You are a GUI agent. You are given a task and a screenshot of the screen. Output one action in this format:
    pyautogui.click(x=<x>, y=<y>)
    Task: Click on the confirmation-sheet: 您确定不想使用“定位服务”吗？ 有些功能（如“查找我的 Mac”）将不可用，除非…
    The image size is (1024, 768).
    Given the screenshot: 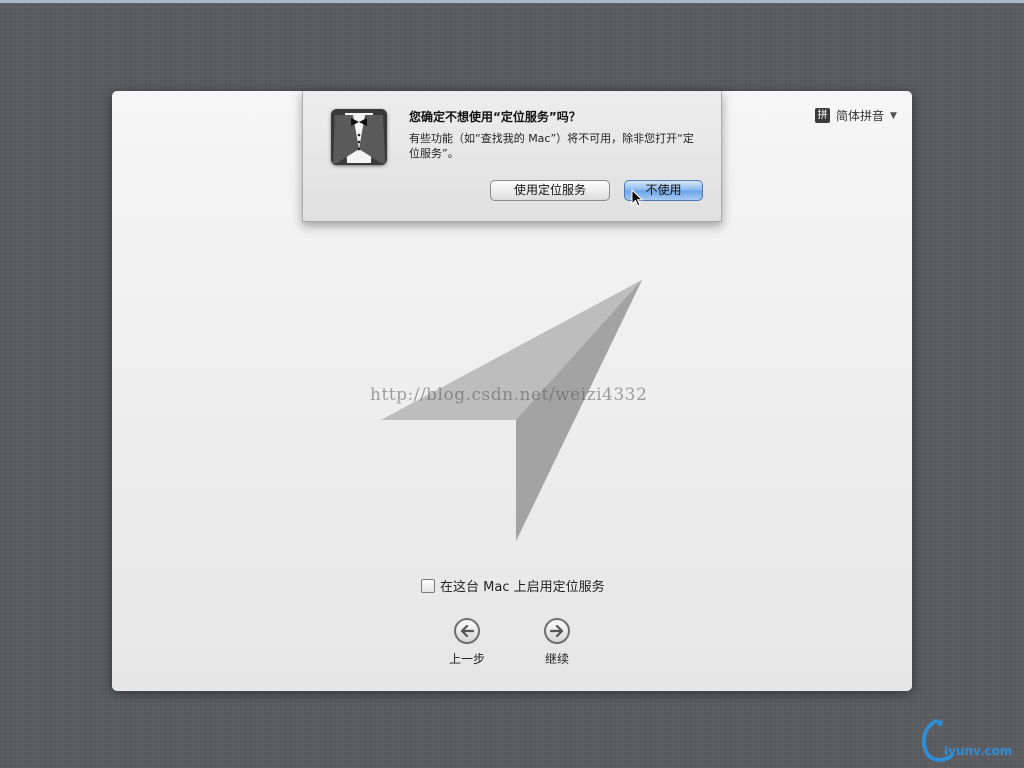 What is the action you would take?
    pyautogui.click(x=512, y=156)
    